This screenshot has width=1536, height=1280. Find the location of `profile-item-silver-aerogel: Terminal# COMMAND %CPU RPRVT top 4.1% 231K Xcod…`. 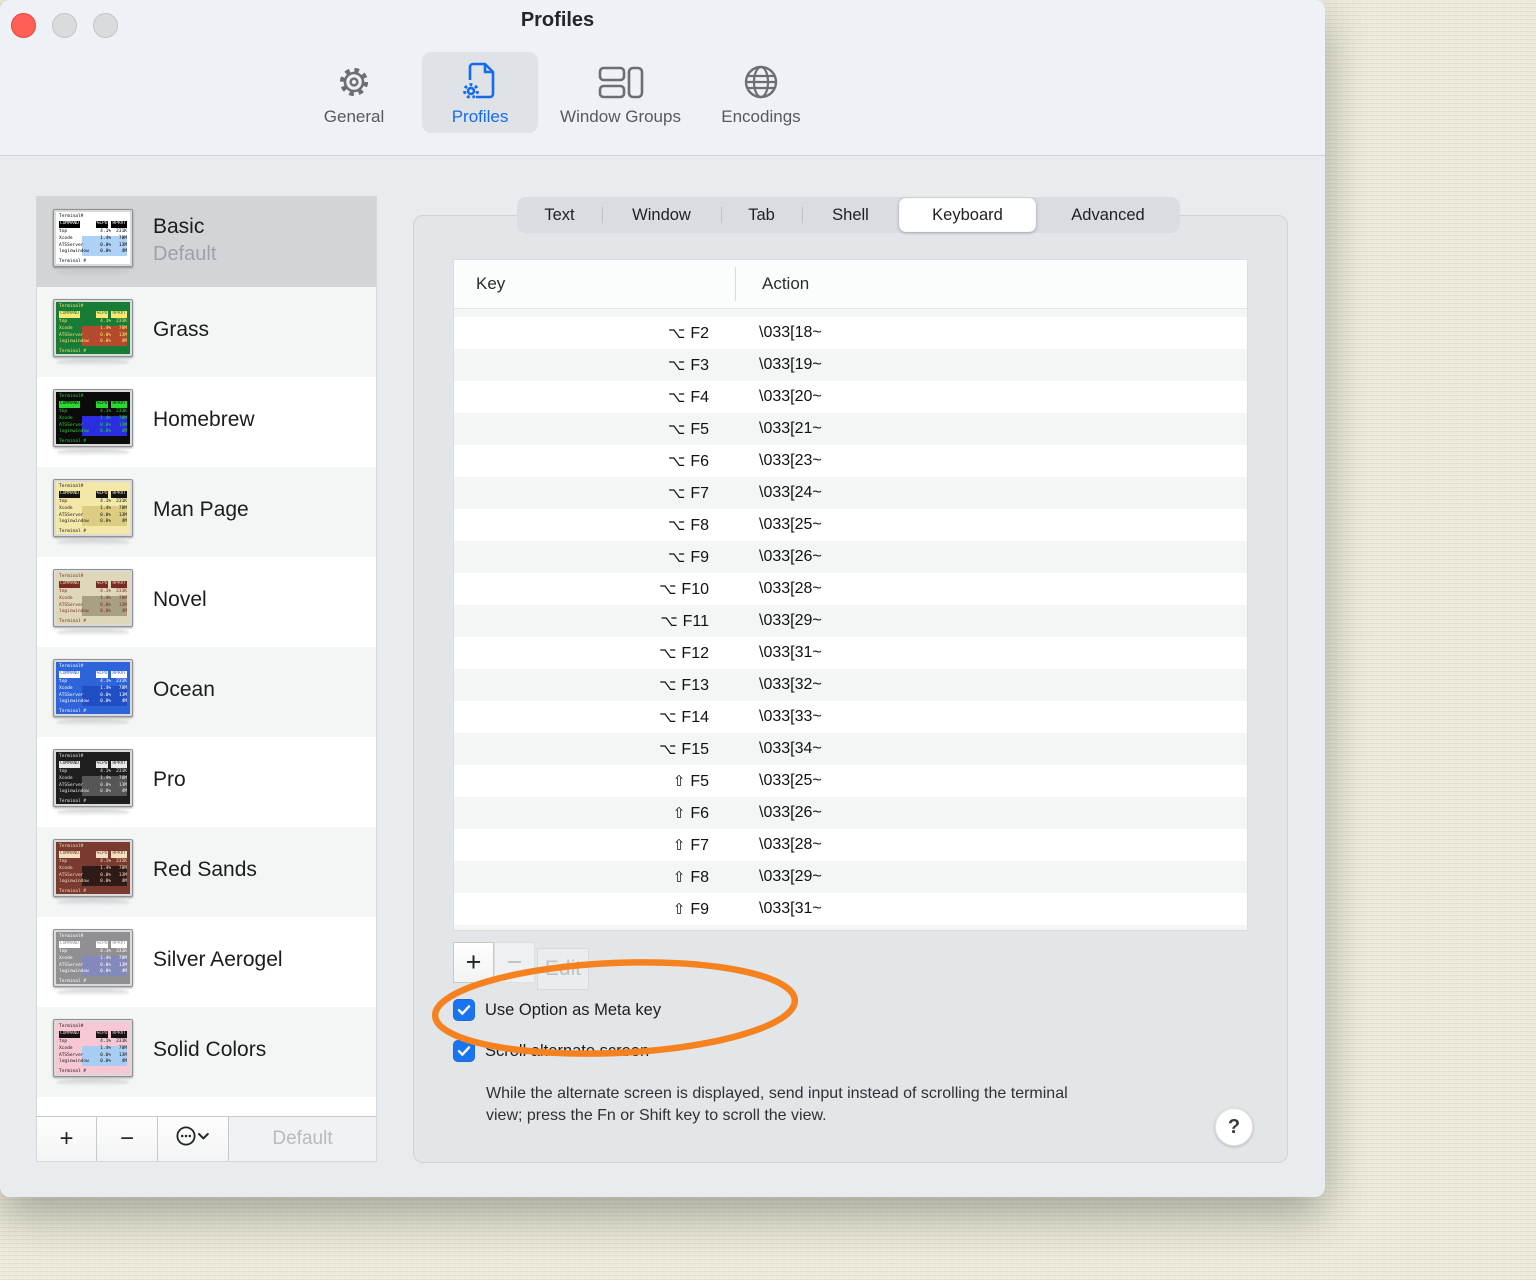

profile-item-silver-aerogel: Terminal# COMMAND %CPU RPRVT top 4.1% 231K Xcod… is located at coordinates (206, 962).